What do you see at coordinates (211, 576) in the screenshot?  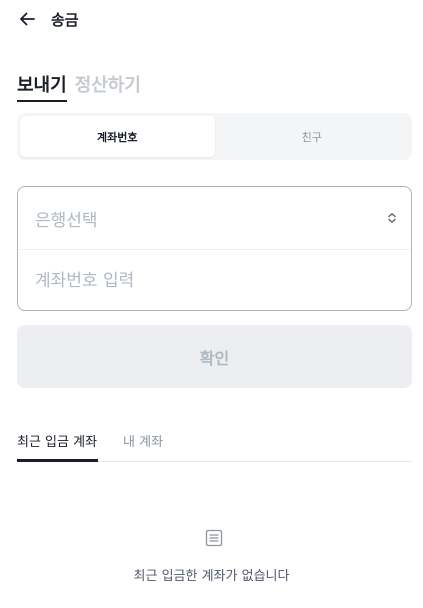 I see `empty-state-text: 최근 입금한 계좌가 없습니다` at bounding box center [211, 576].